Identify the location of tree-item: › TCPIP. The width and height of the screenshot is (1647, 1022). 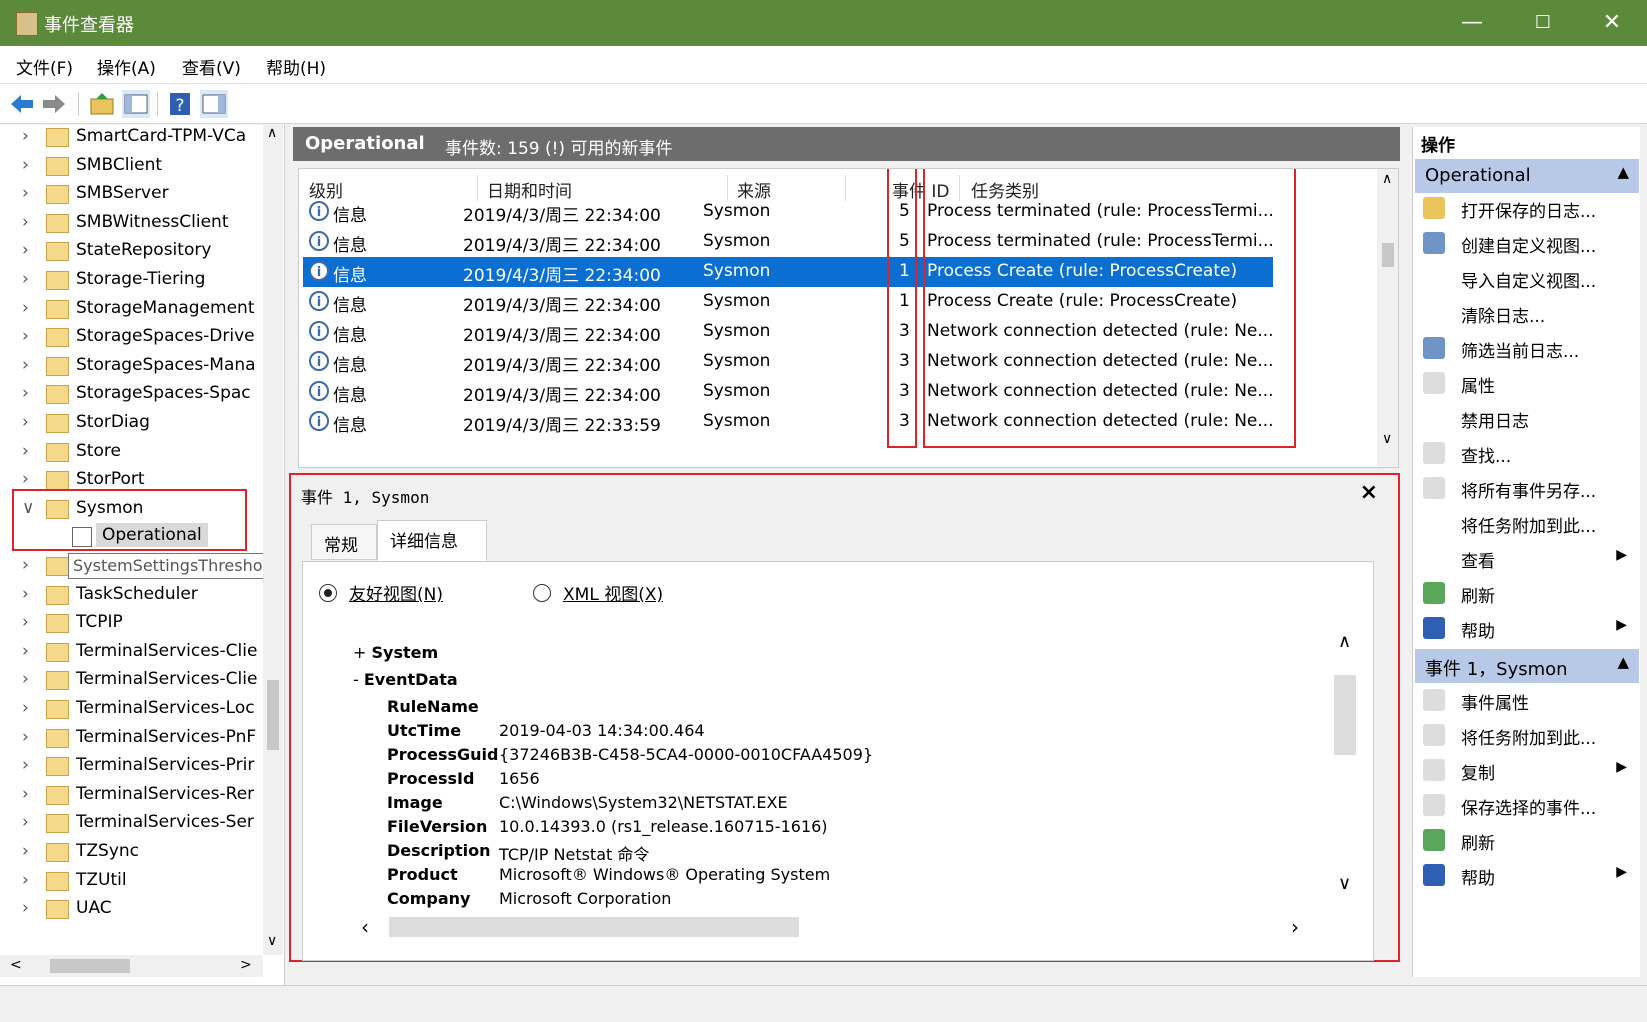
(132, 624).